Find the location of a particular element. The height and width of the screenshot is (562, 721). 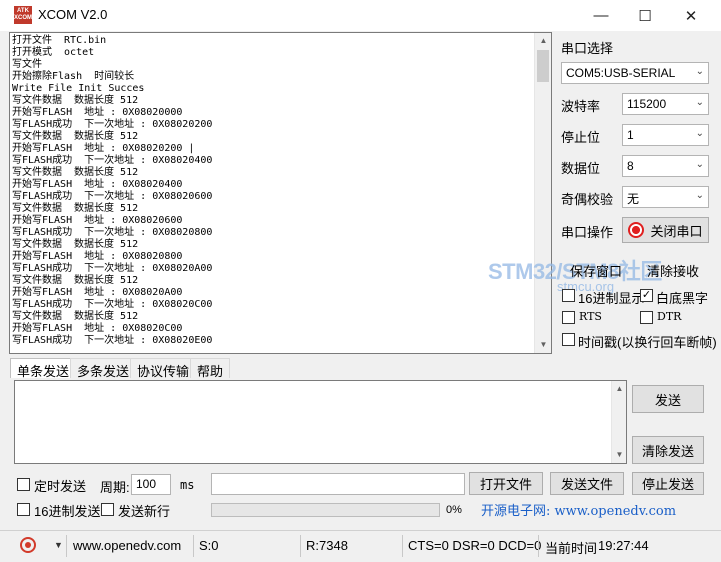

send-label: 发送 is located at coordinates (667, 400).